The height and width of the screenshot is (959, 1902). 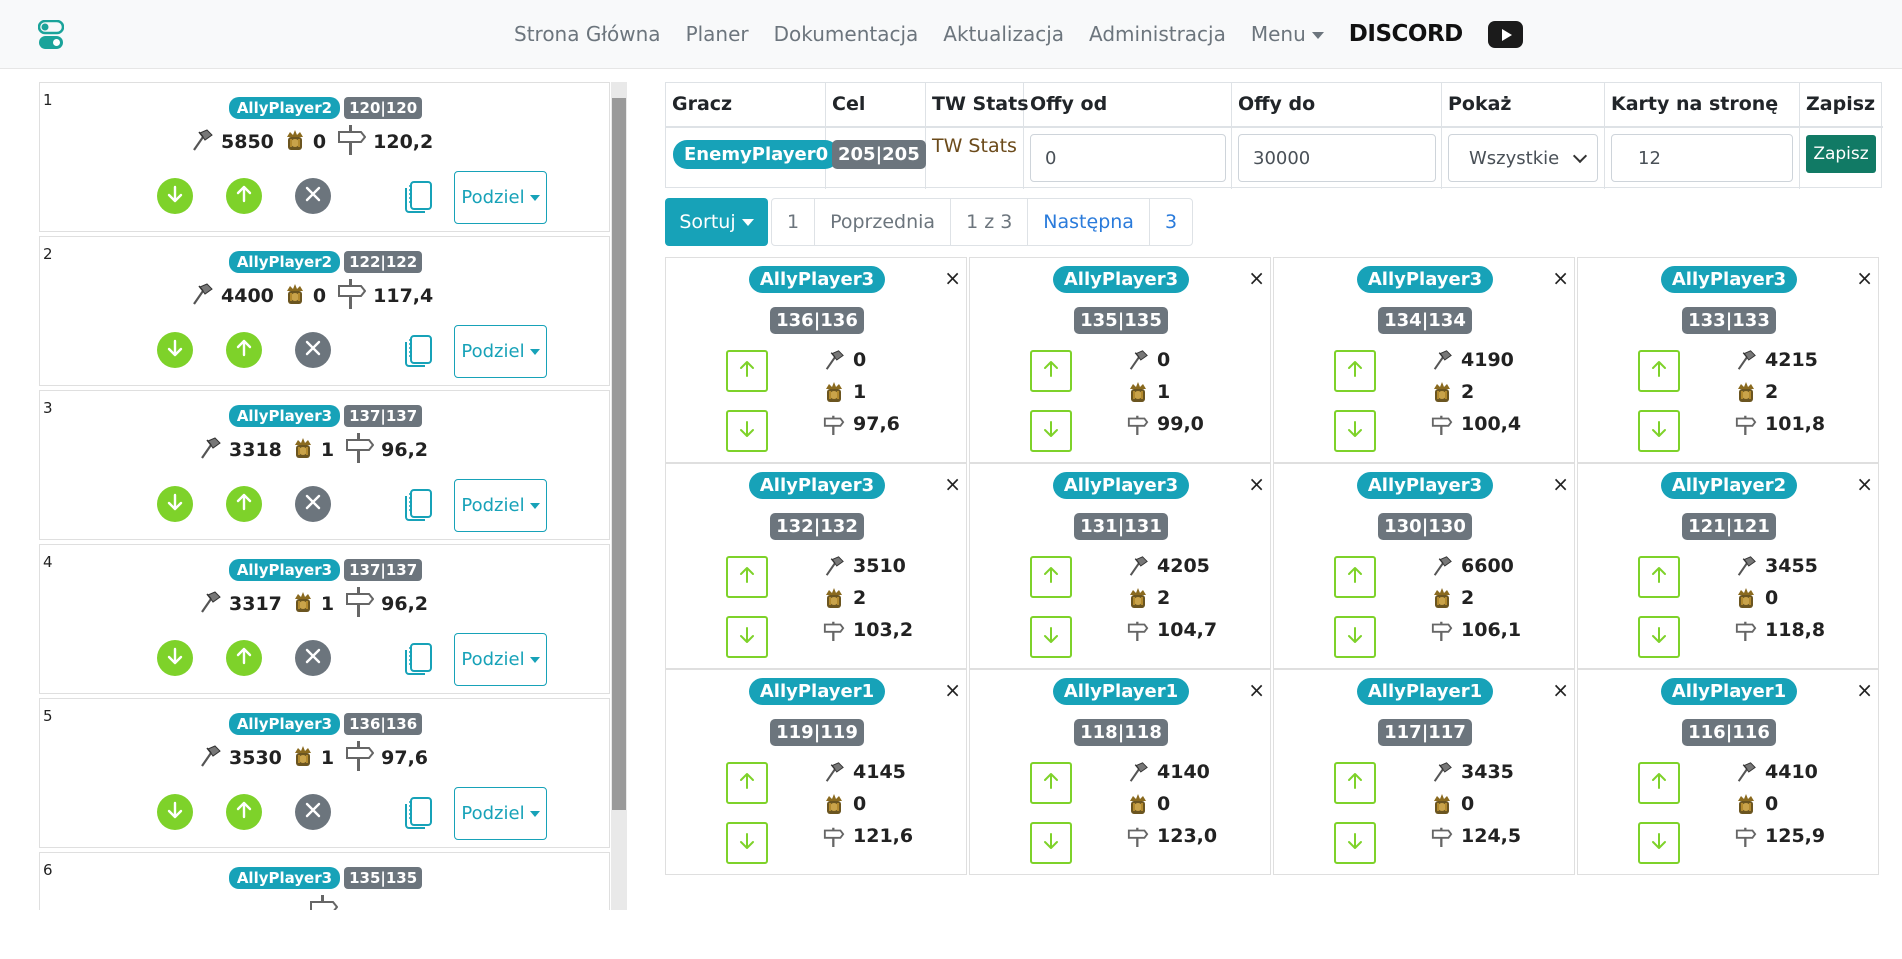 I want to click on nav-link-admin: Administracja, so click(x=1157, y=34).